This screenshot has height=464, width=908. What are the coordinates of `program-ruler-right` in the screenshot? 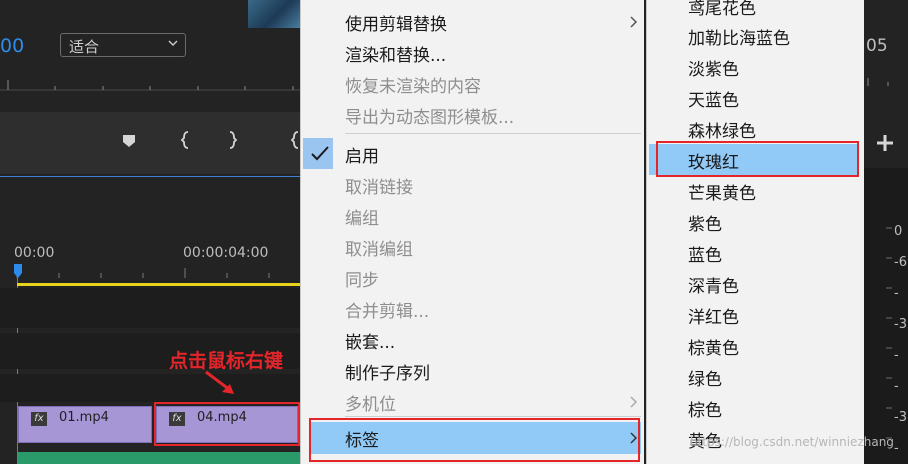 It's located at (878, 82).